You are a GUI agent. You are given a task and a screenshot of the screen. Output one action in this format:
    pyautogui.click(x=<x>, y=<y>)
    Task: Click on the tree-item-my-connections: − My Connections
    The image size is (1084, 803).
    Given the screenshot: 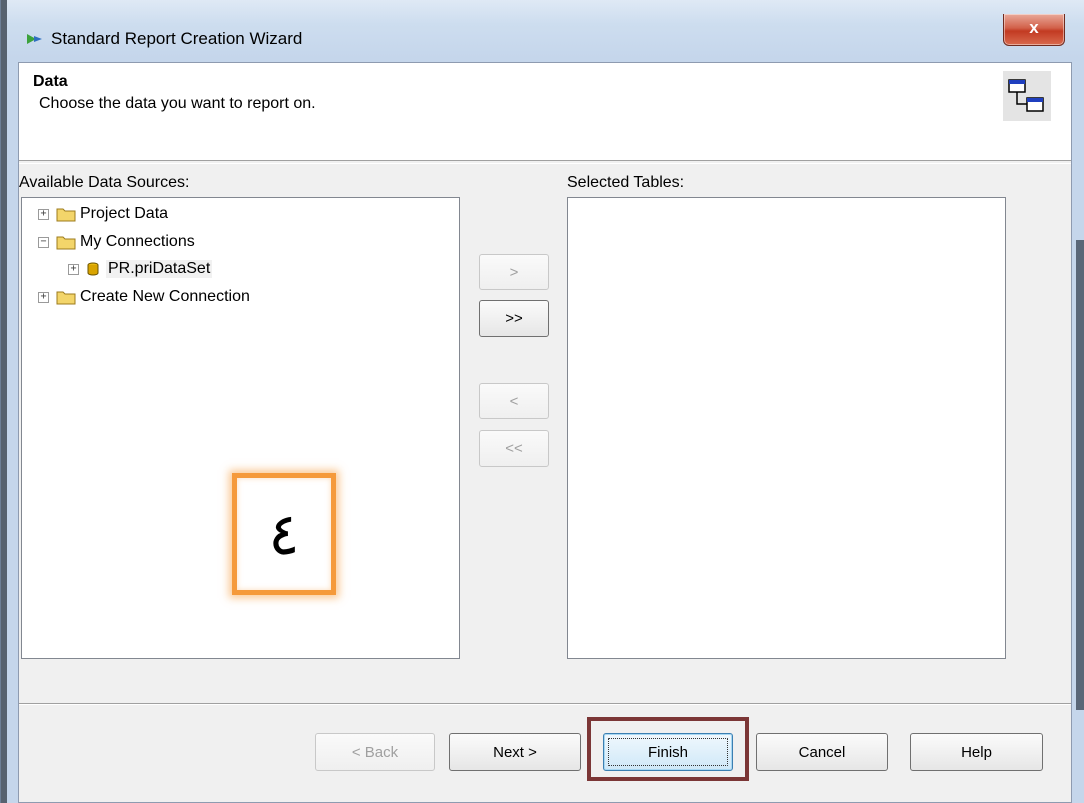 What is the action you would take?
    pyautogui.click(x=116, y=242)
    